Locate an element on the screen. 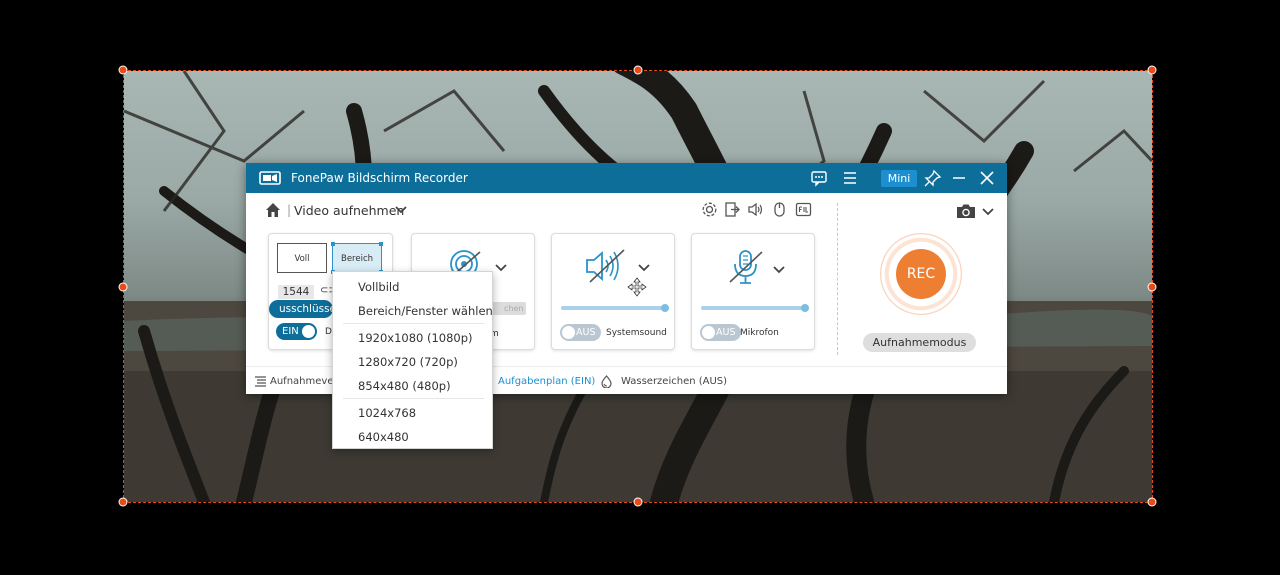  dropdown-item-640x480: 640x480 is located at coordinates (383, 437).